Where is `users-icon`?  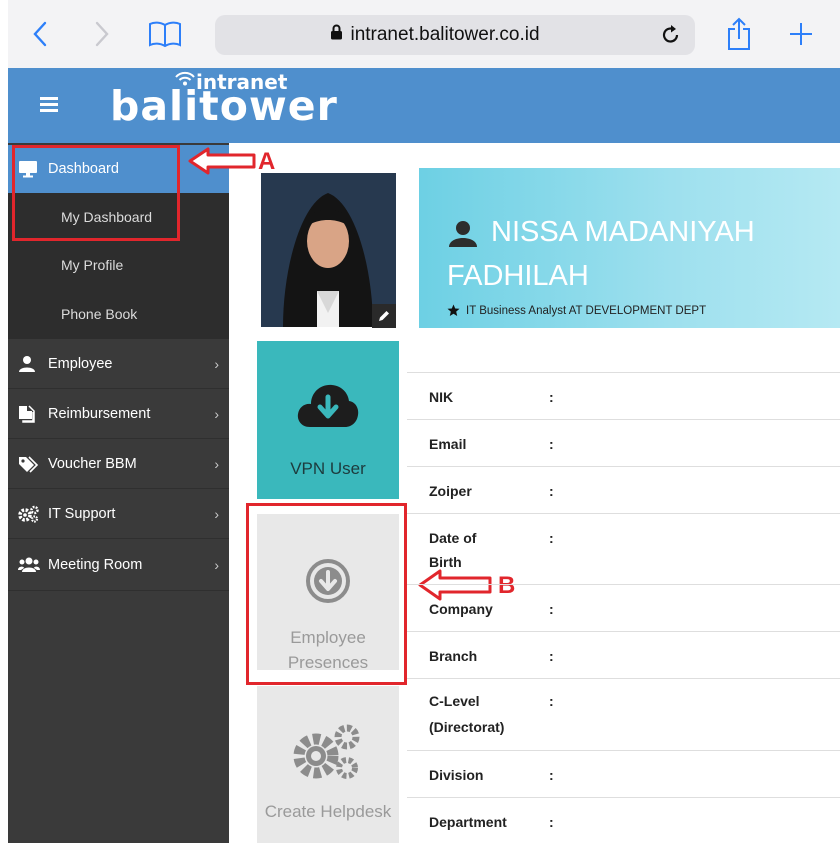 users-icon is located at coordinates (33, 565).